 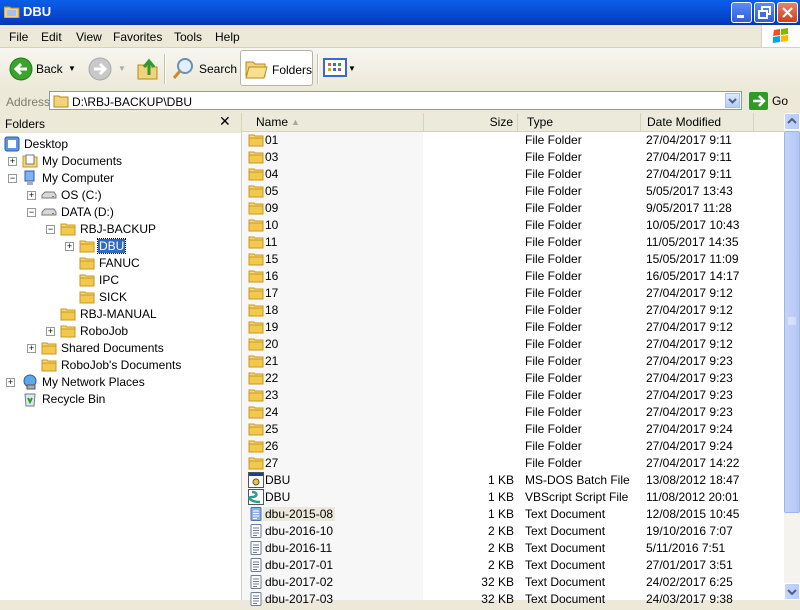 I want to click on folders-toggle-button: Folders, so click(x=276, y=68).